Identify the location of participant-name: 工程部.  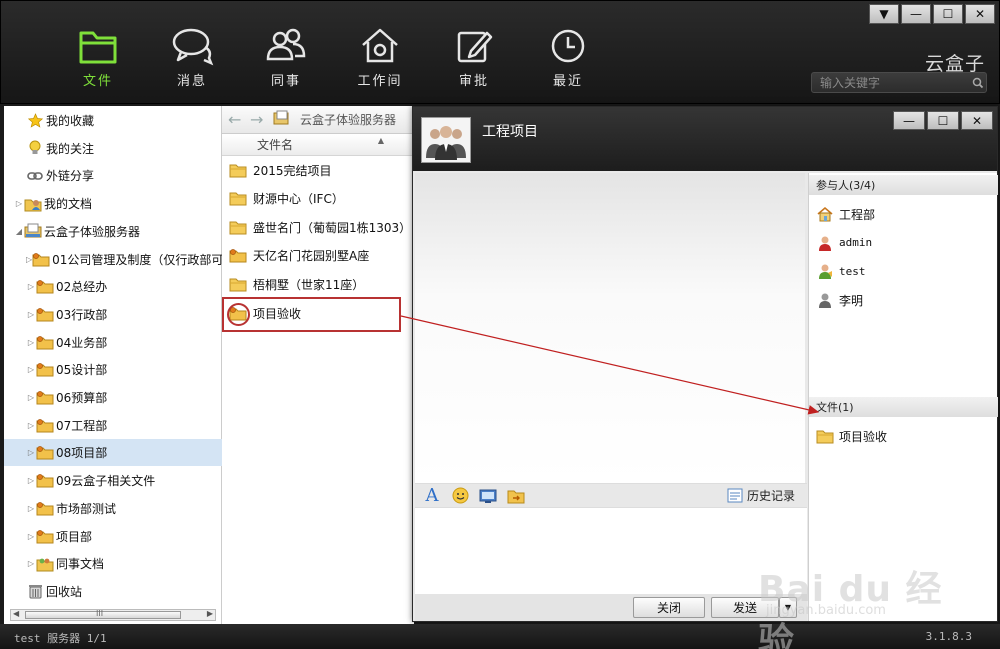
(857, 214).